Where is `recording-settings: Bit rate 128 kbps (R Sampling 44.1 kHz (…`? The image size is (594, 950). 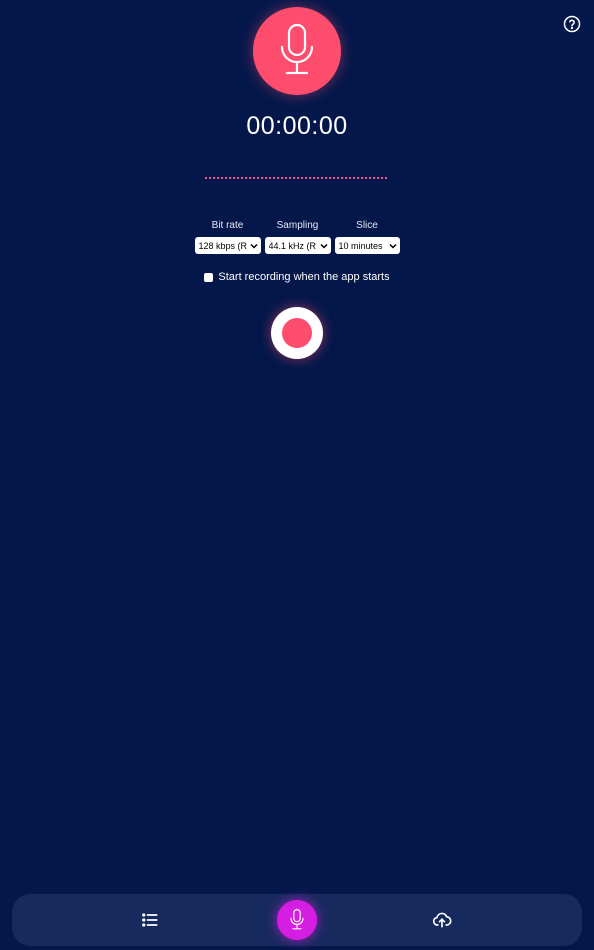 recording-settings: Bit rate 128 kbps (R Sampling 44.1 kHz (… is located at coordinates (297, 237).